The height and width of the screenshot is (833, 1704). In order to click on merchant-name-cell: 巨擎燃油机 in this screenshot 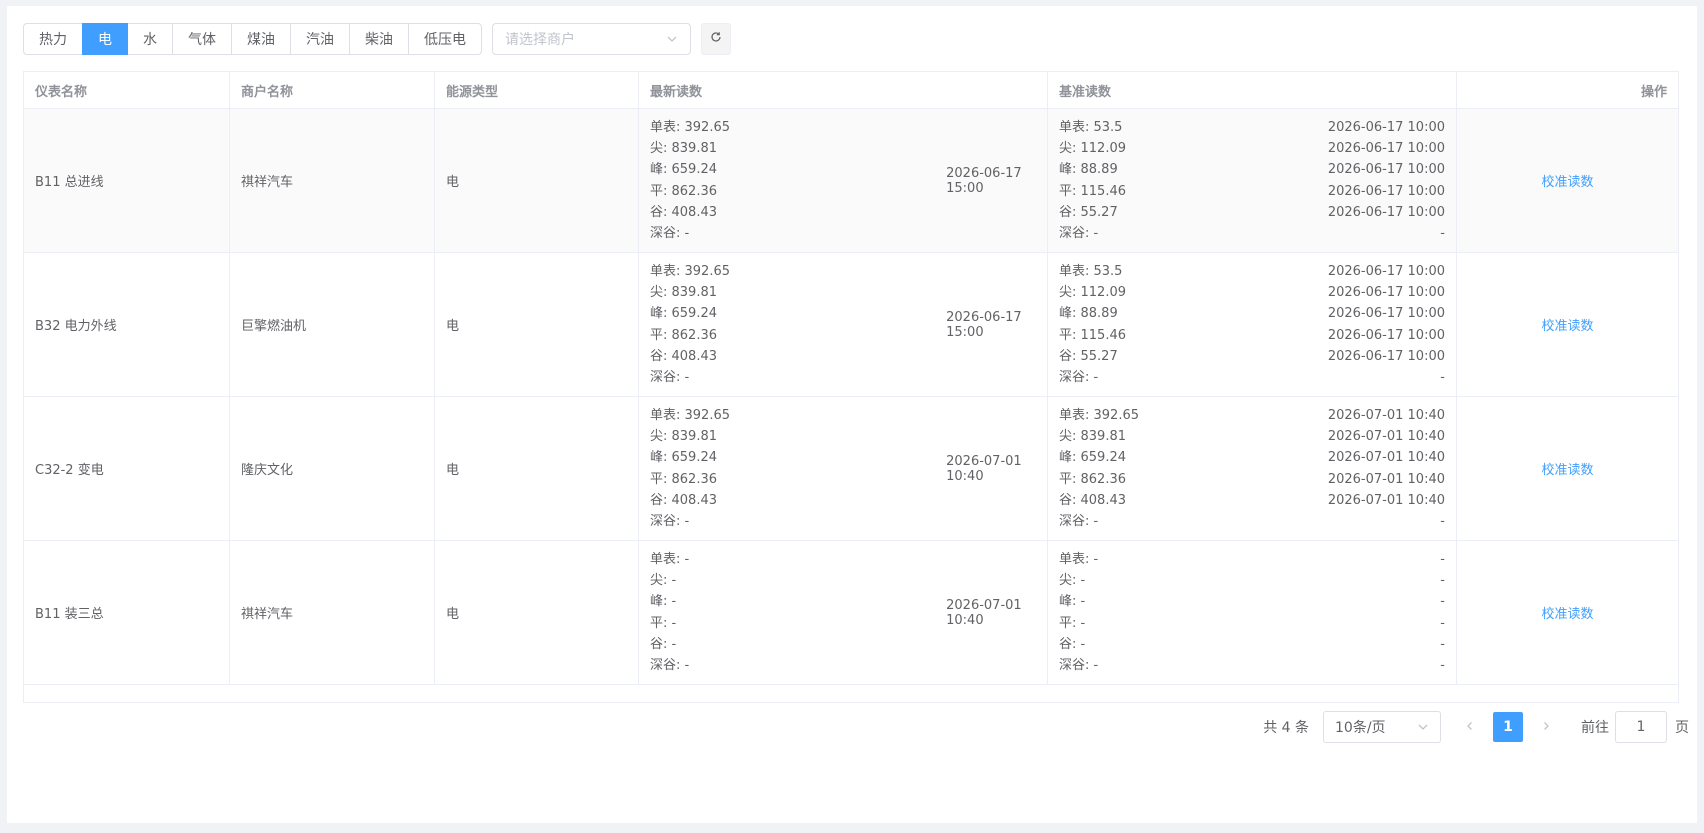, I will do `click(332, 324)`.